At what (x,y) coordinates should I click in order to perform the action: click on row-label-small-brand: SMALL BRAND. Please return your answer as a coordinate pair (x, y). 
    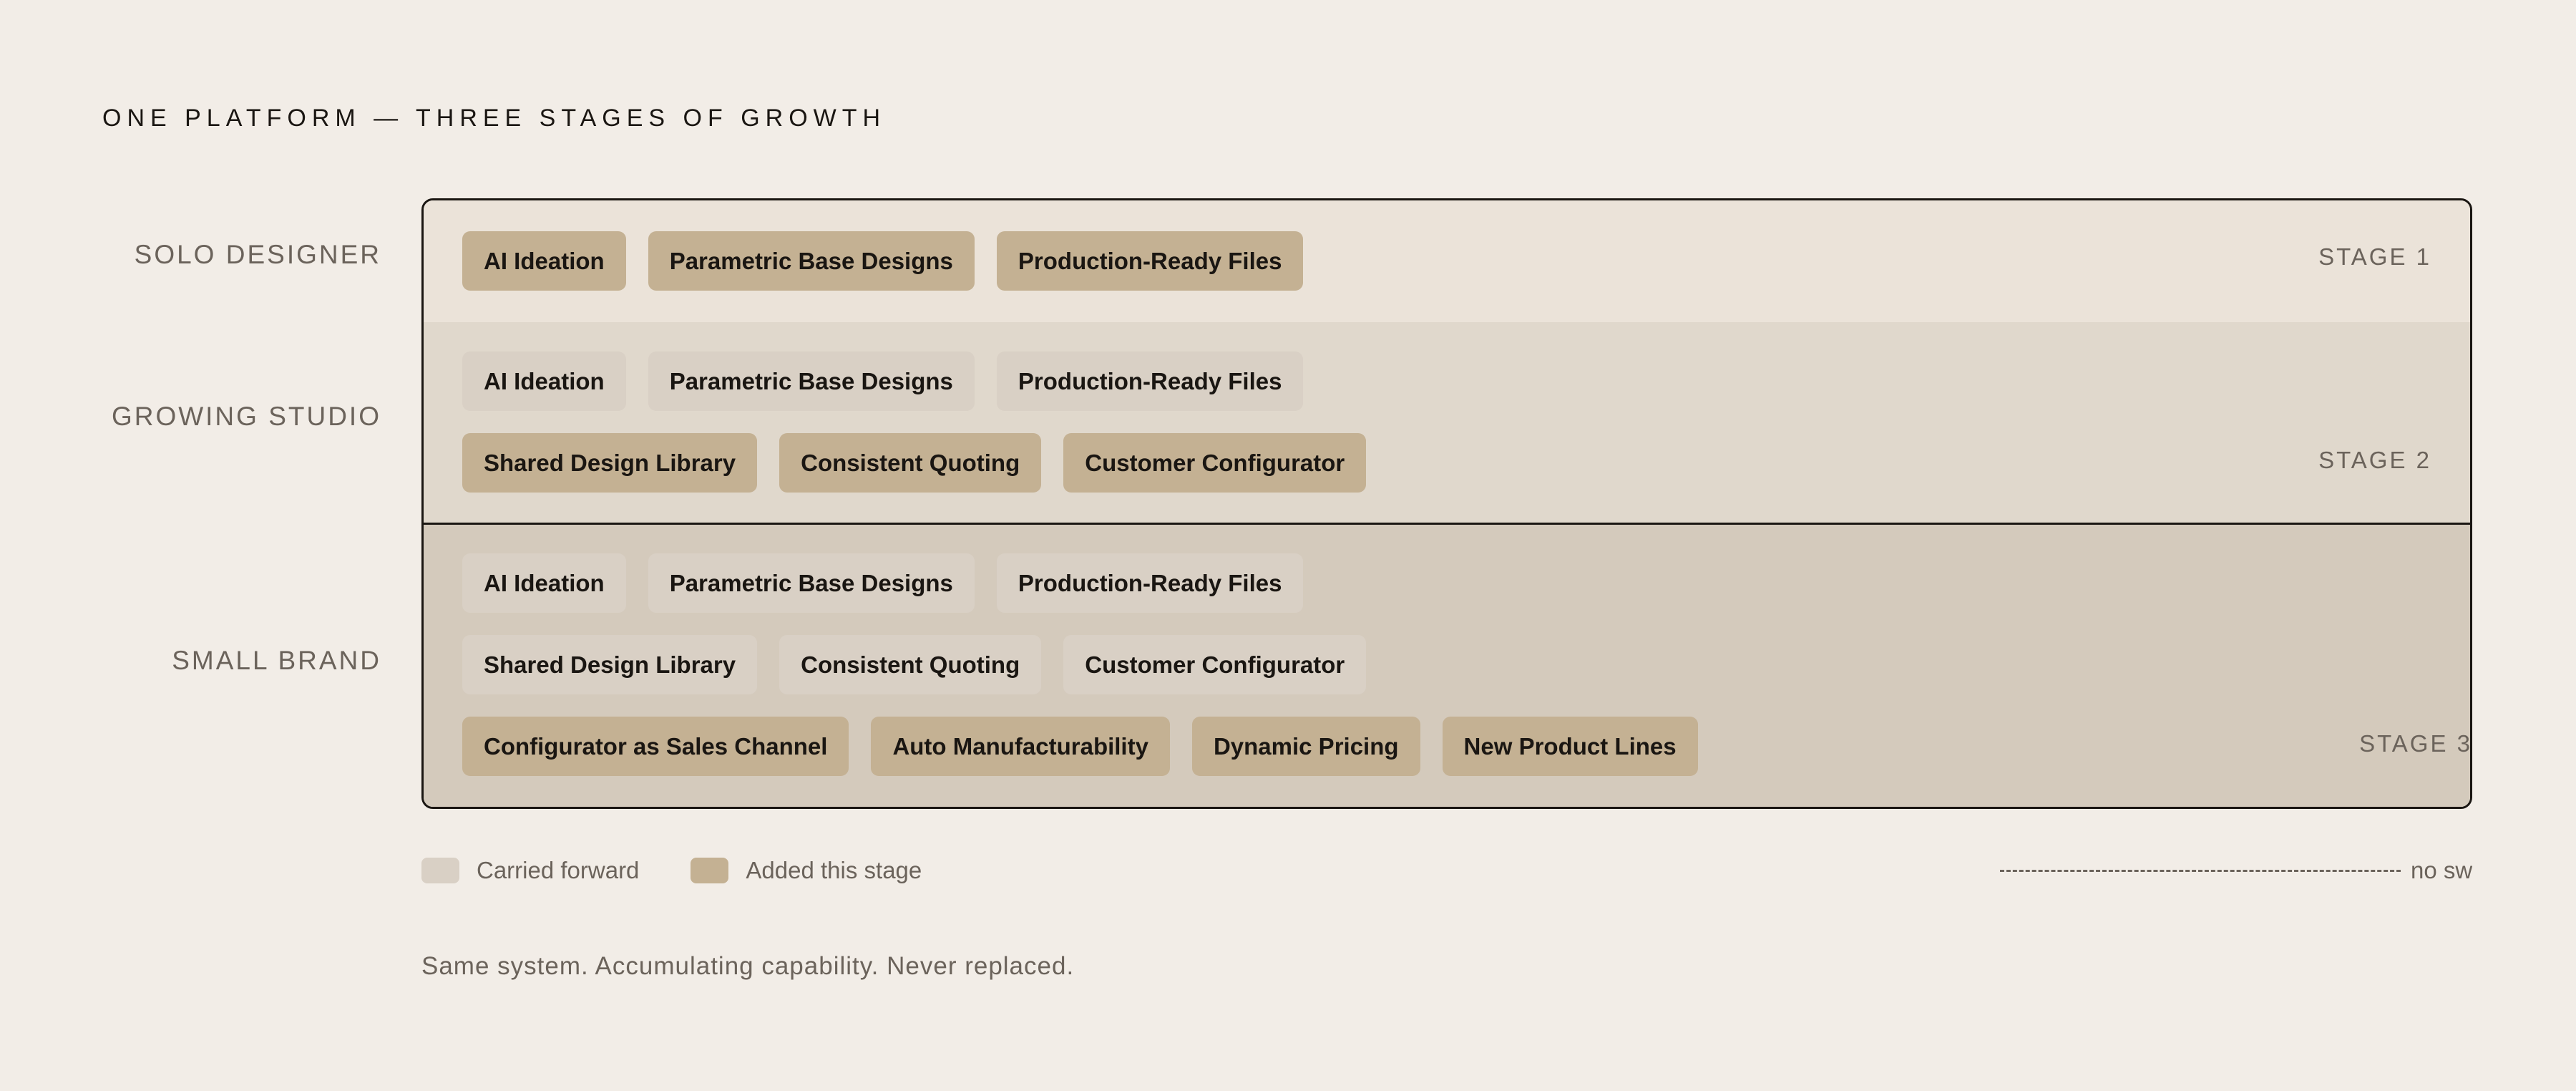
    Looking at the image, I should click on (276, 660).